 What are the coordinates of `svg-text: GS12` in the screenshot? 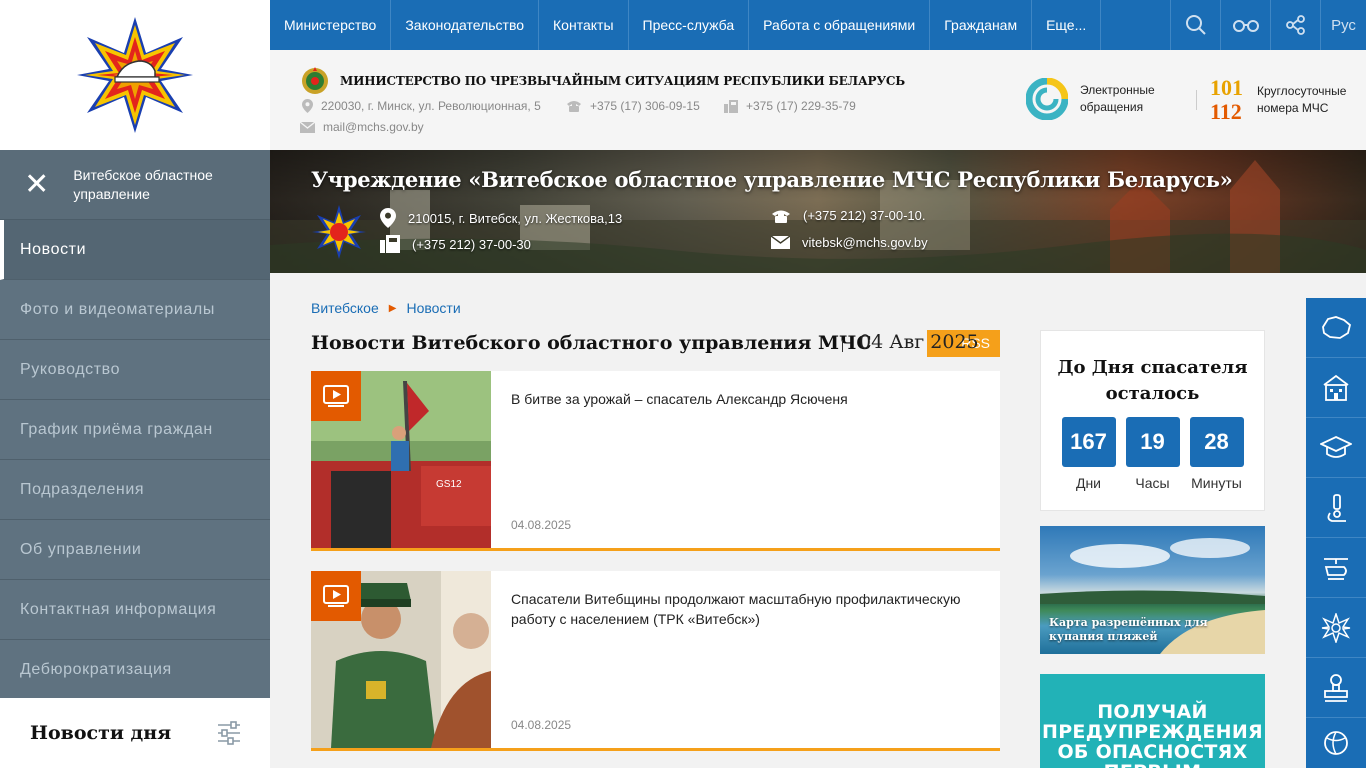 It's located at (449, 484).